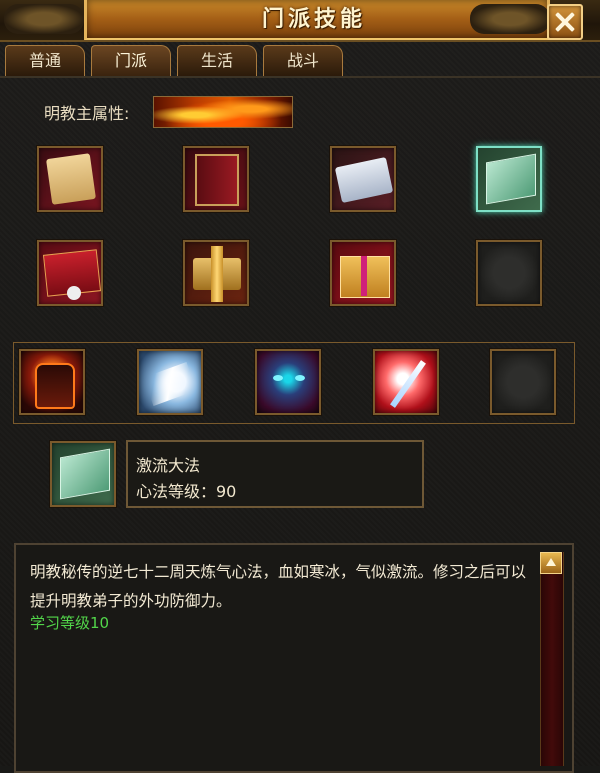 This screenshot has width=600, height=773. I want to click on skill-level: 心法等级：90, so click(186, 491).